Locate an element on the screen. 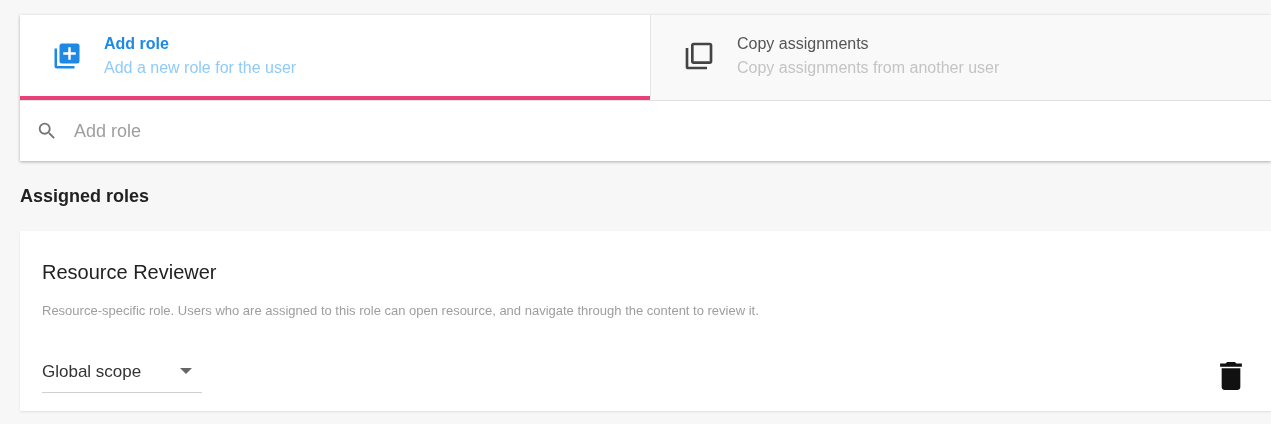 The height and width of the screenshot is (424, 1271). search-icon is located at coordinates (47, 131).